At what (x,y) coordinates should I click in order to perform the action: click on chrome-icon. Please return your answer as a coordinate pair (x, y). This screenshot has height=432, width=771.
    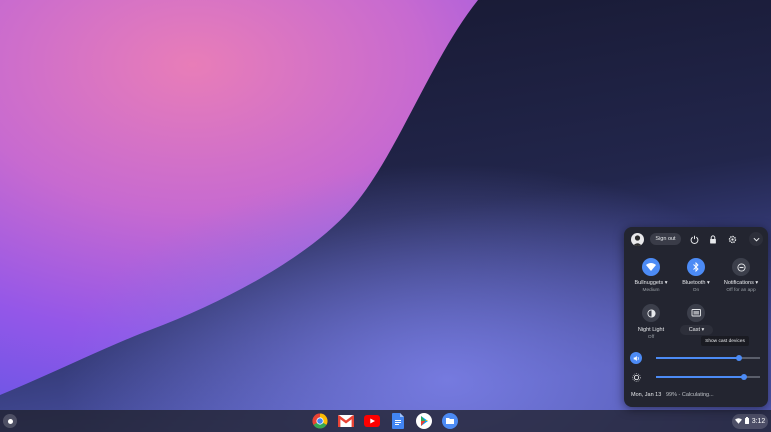
    Looking at the image, I should click on (320, 421).